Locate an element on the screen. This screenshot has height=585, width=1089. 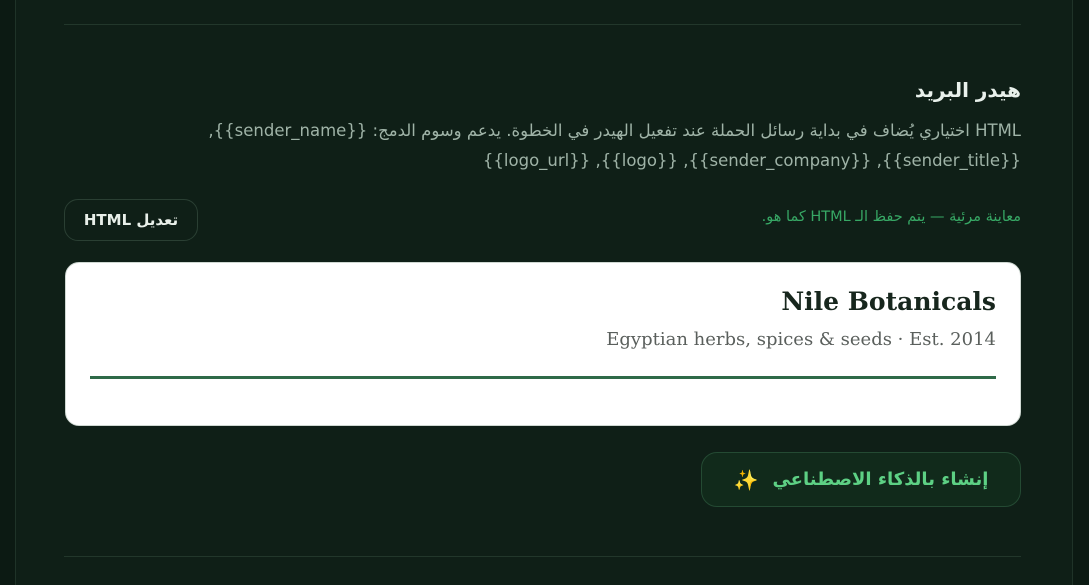
section-divider-bottom is located at coordinates (542, 556).